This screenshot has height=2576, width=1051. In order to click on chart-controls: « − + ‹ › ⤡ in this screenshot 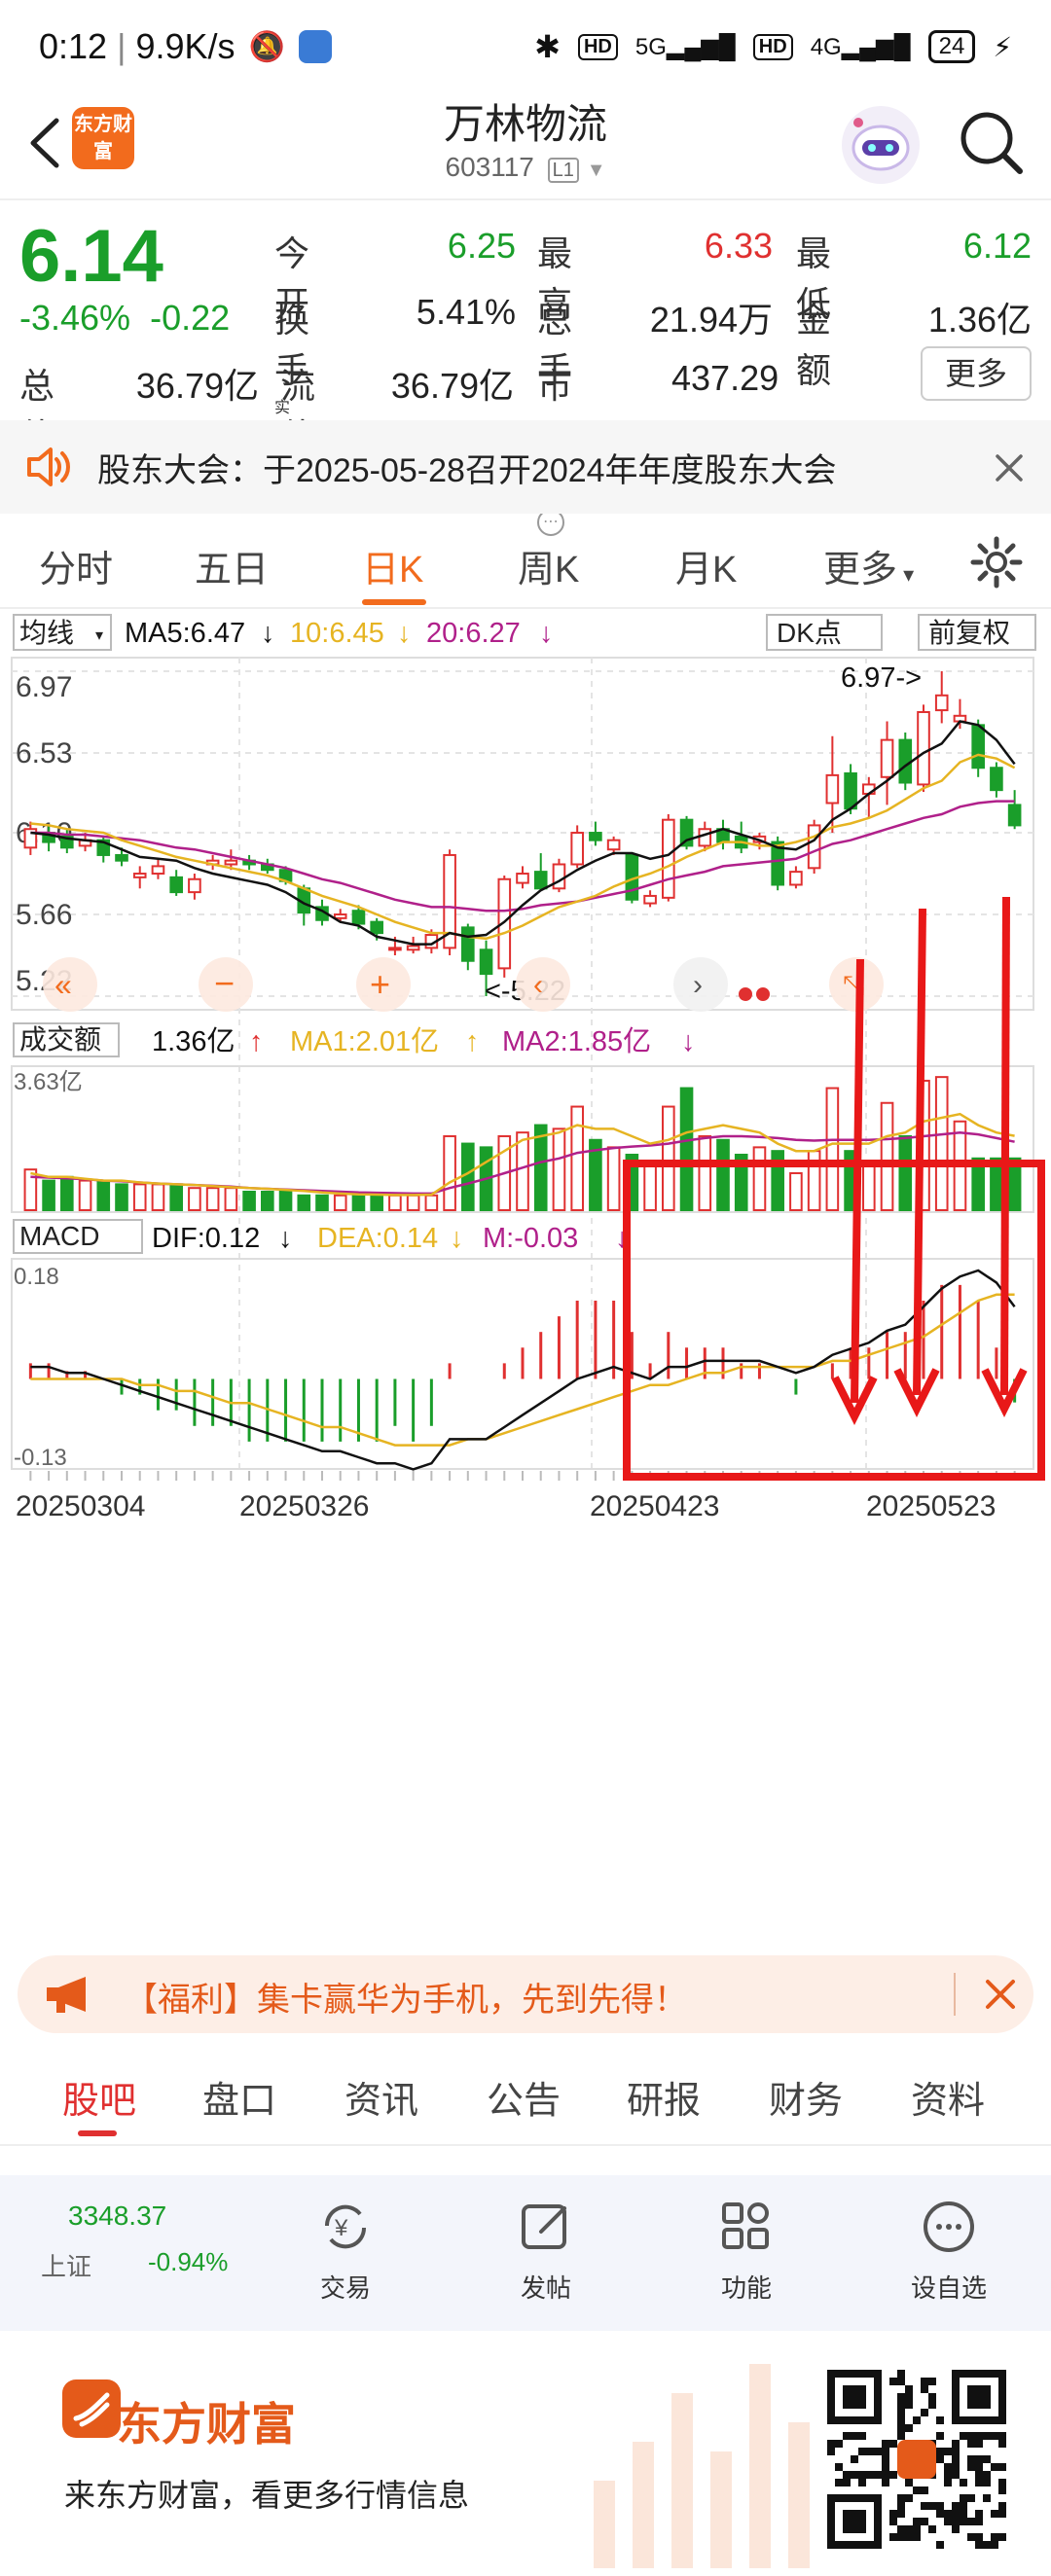, I will do `click(463, 984)`.